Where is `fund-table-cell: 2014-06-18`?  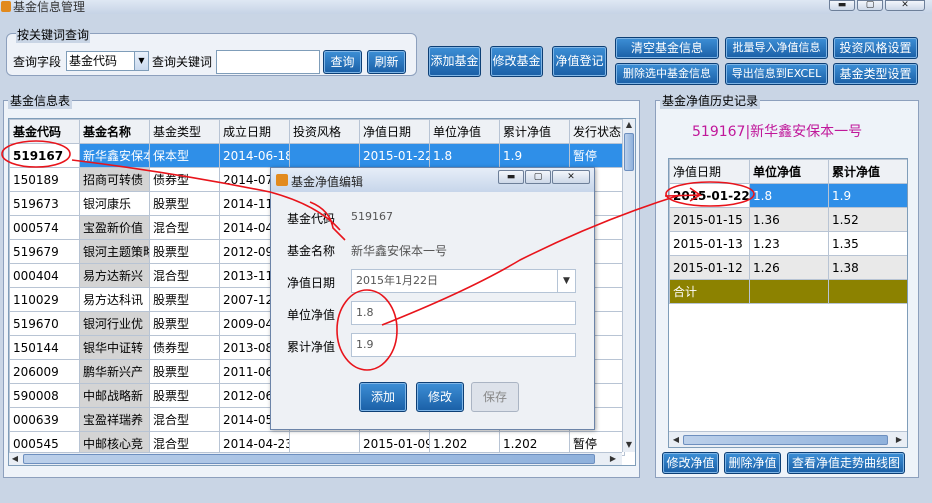 fund-table-cell: 2014-06-18 is located at coordinates (254, 155).